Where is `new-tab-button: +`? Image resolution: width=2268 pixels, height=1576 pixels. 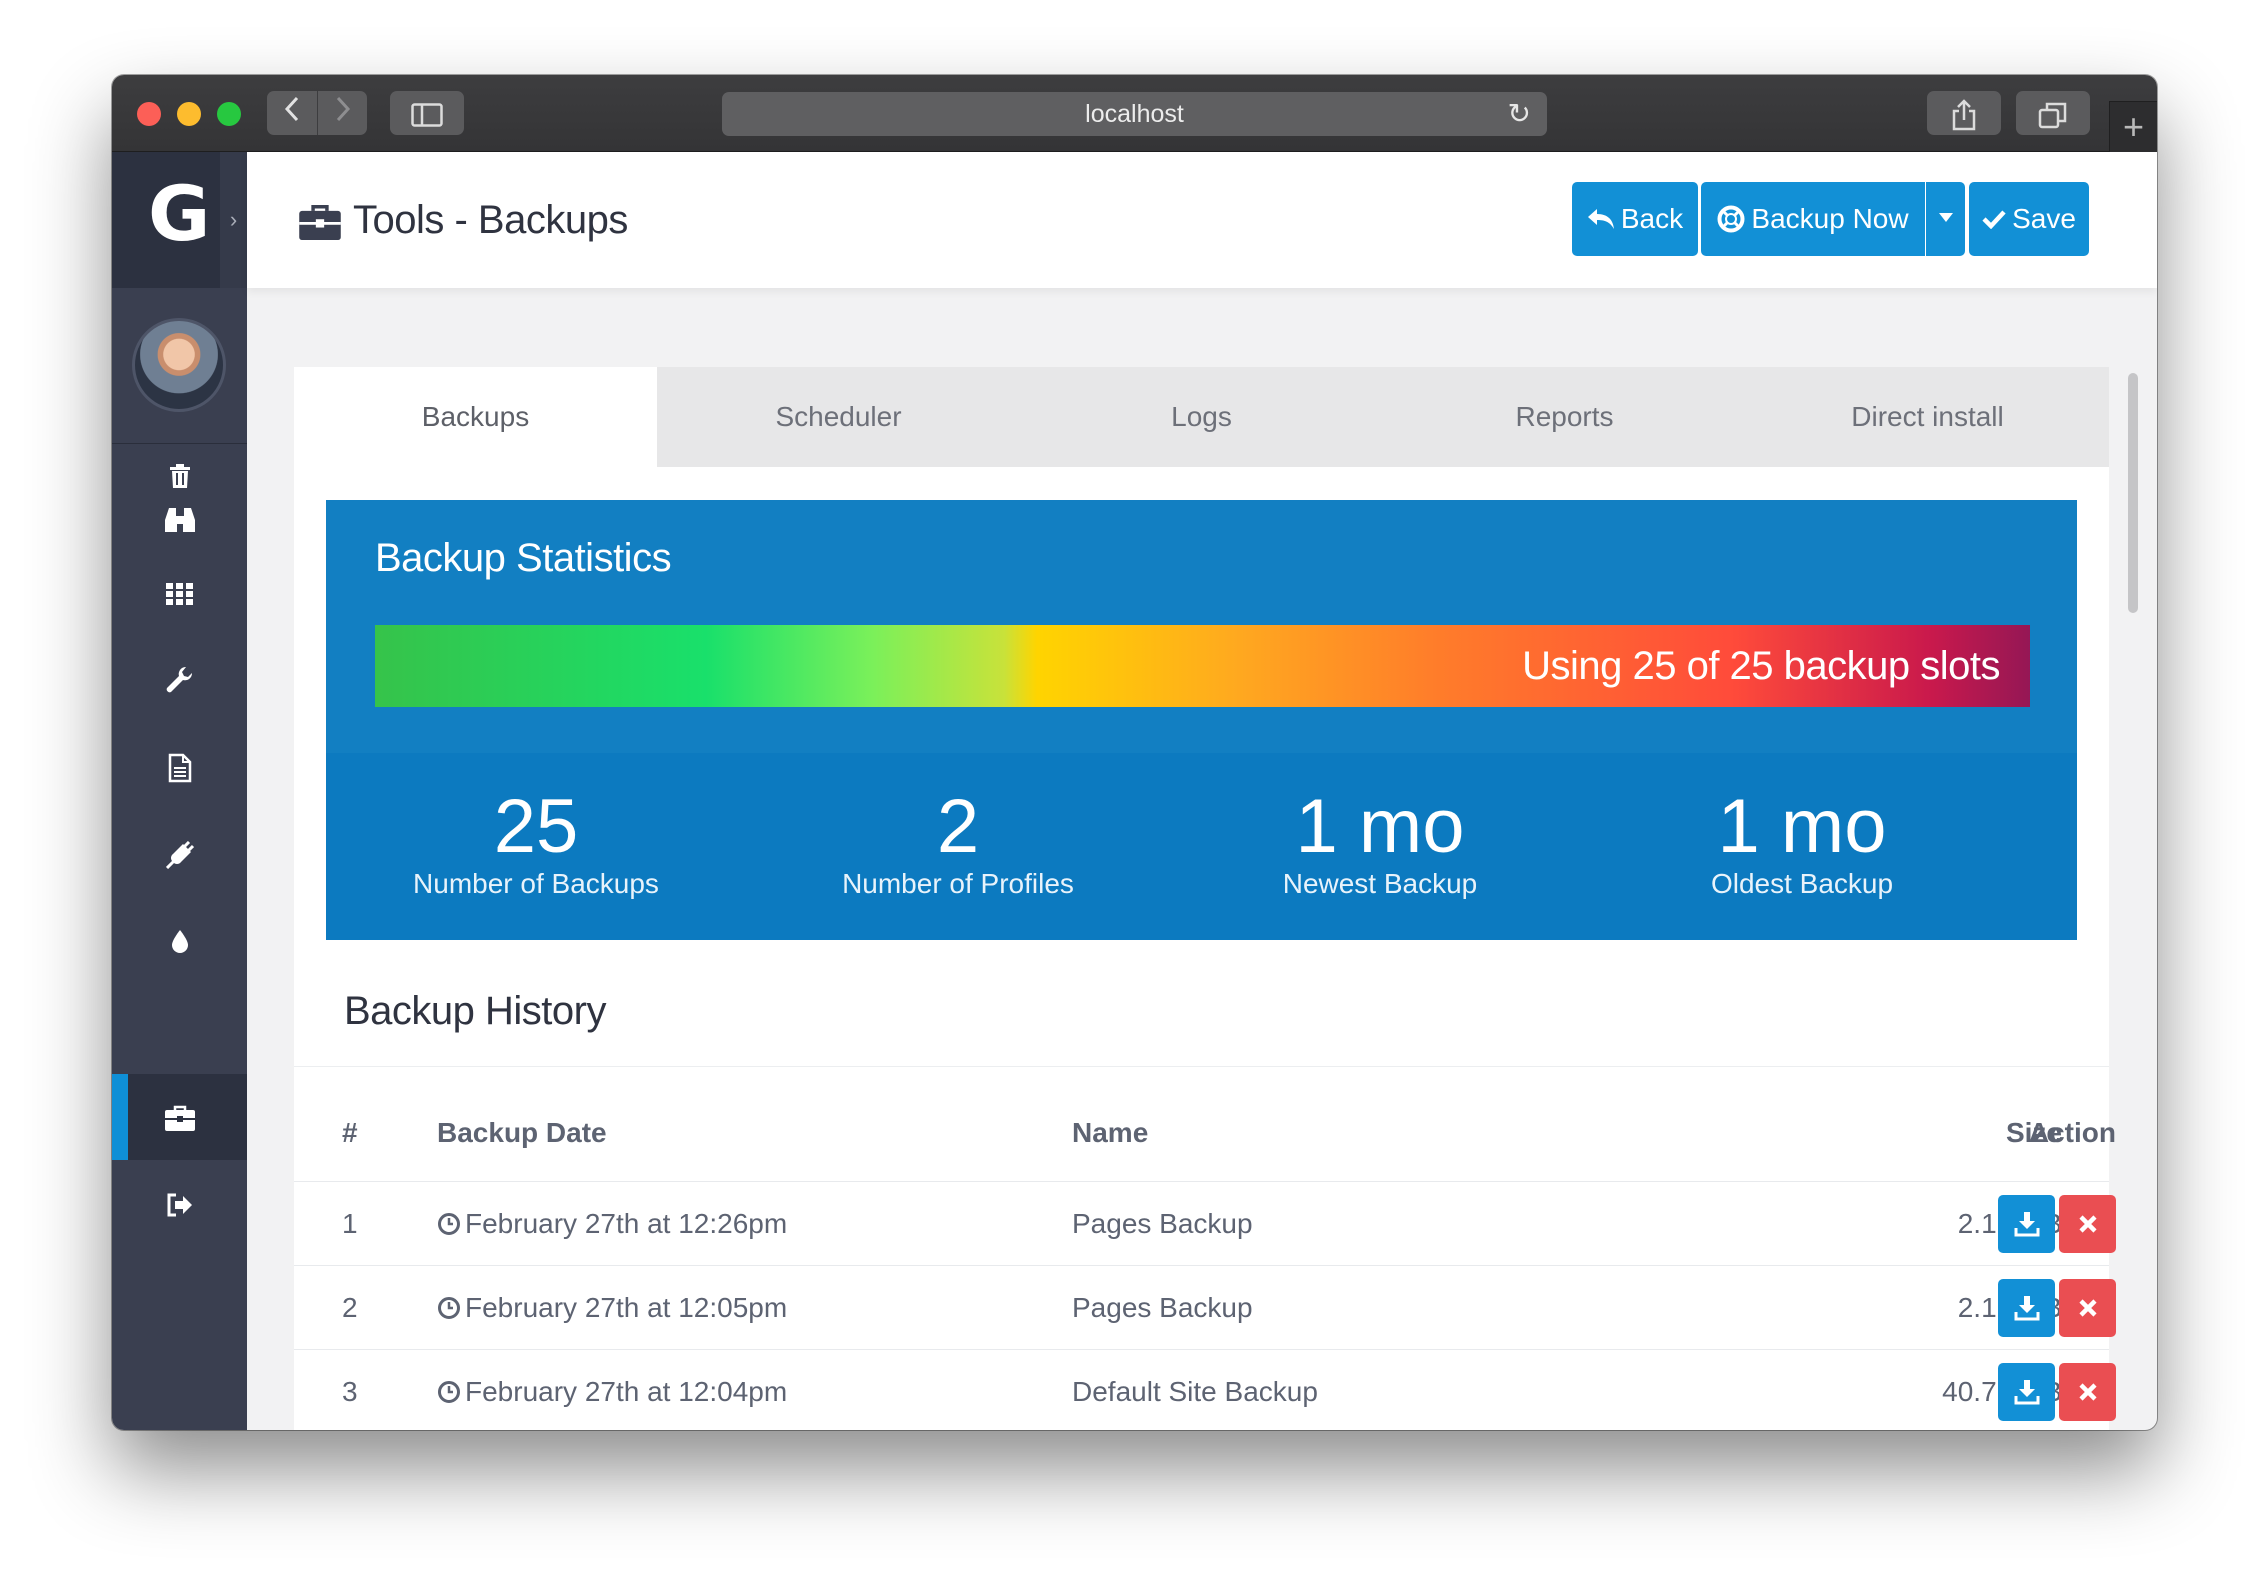
new-tab-button: + is located at coordinates (2133, 126).